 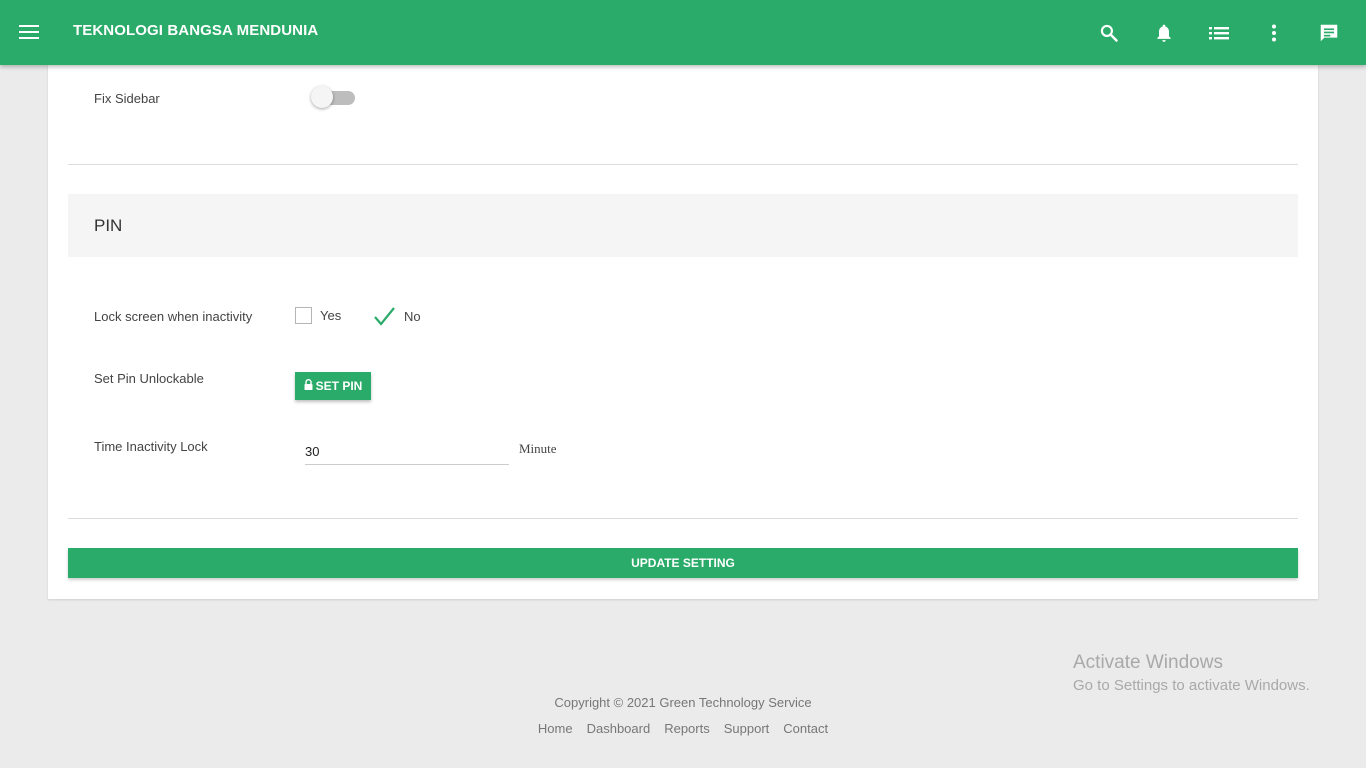 What do you see at coordinates (151, 446) in the screenshot?
I see `time-inactivity-label: Time Inactivity Lock` at bounding box center [151, 446].